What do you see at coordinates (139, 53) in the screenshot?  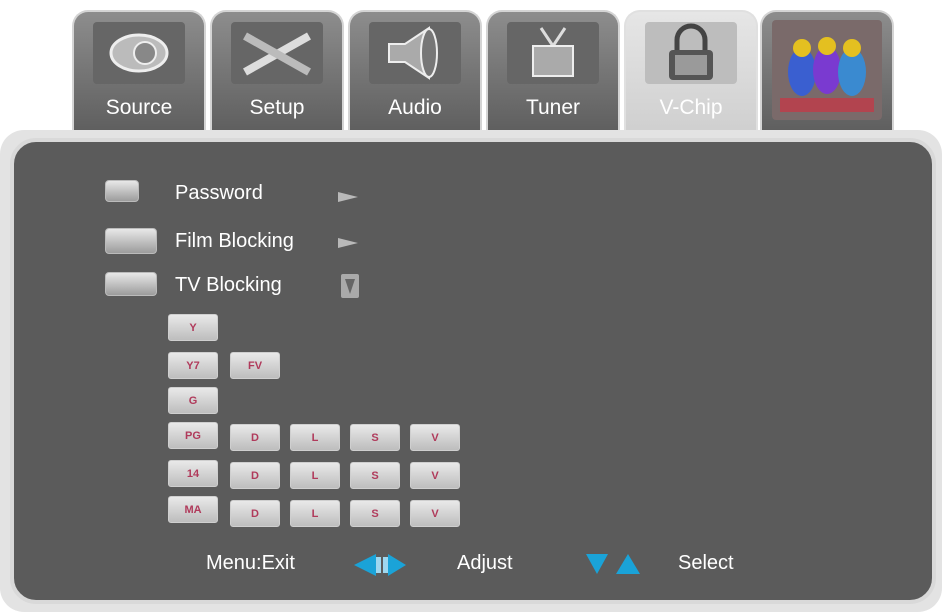 I see `source-icon` at bounding box center [139, 53].